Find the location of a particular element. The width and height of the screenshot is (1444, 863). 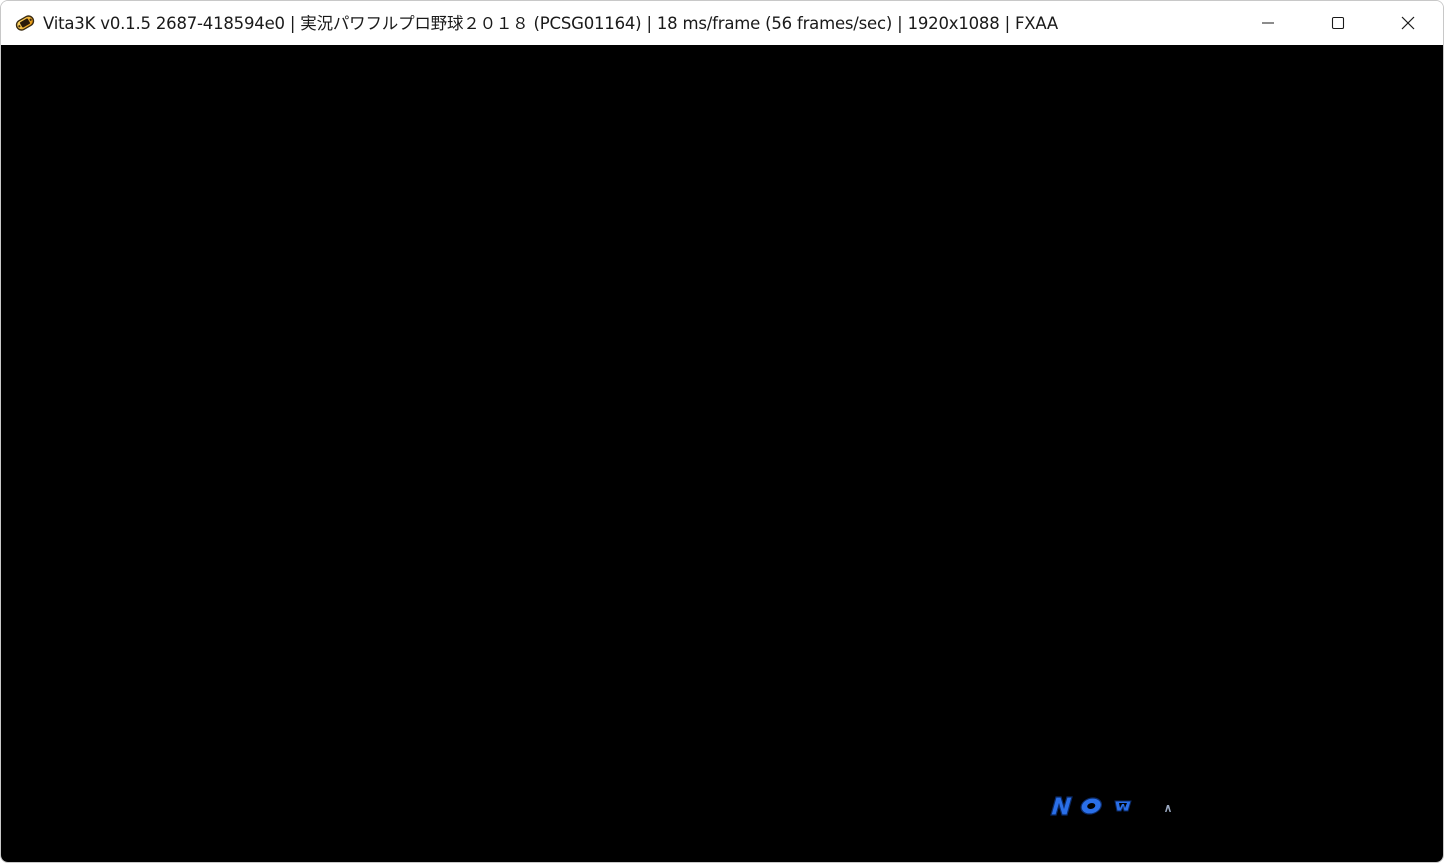

minimize-icon is located at coordinates (1268, 23).